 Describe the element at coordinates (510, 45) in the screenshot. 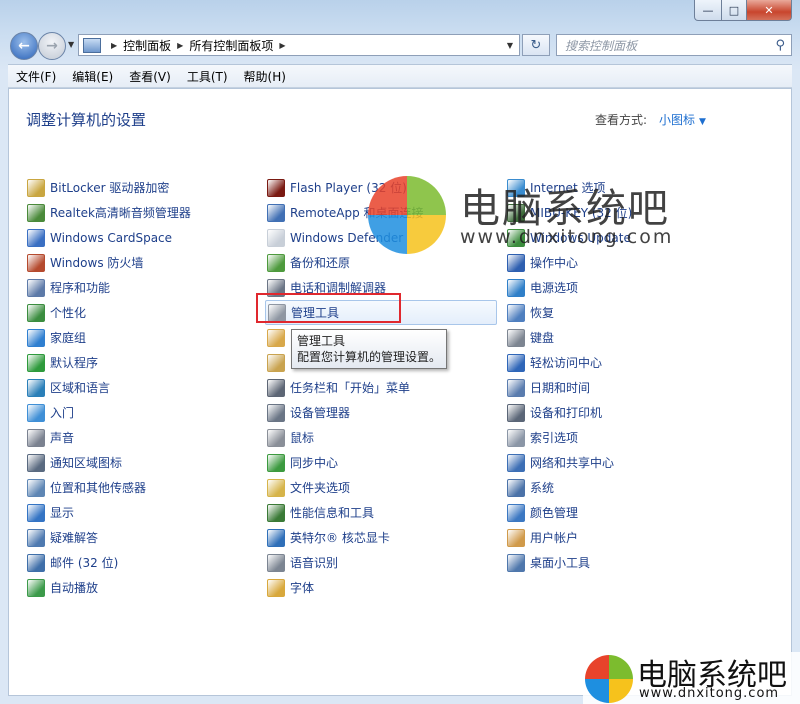

I see `address-dropdown-icon: ▼` at that location.